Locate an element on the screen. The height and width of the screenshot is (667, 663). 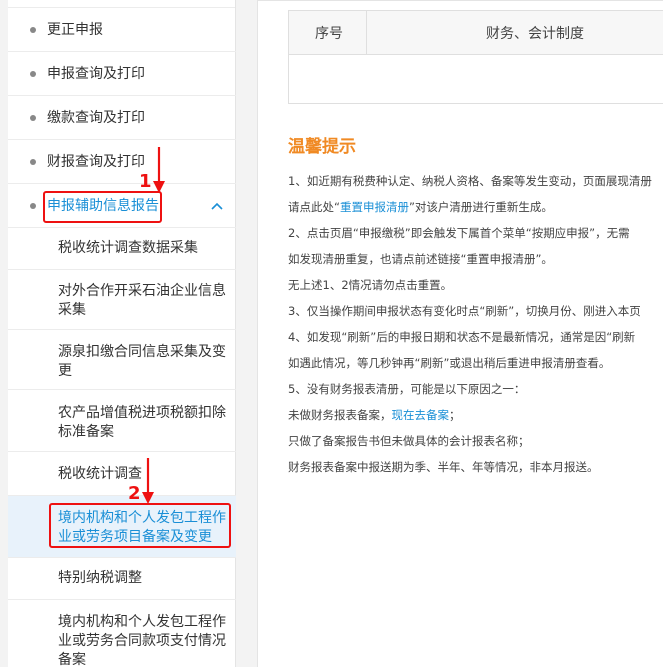
tip-line: 财务报表备案中报送期为季、半年、年等情况，非本月报送。 is located at coordinates (443, 467).